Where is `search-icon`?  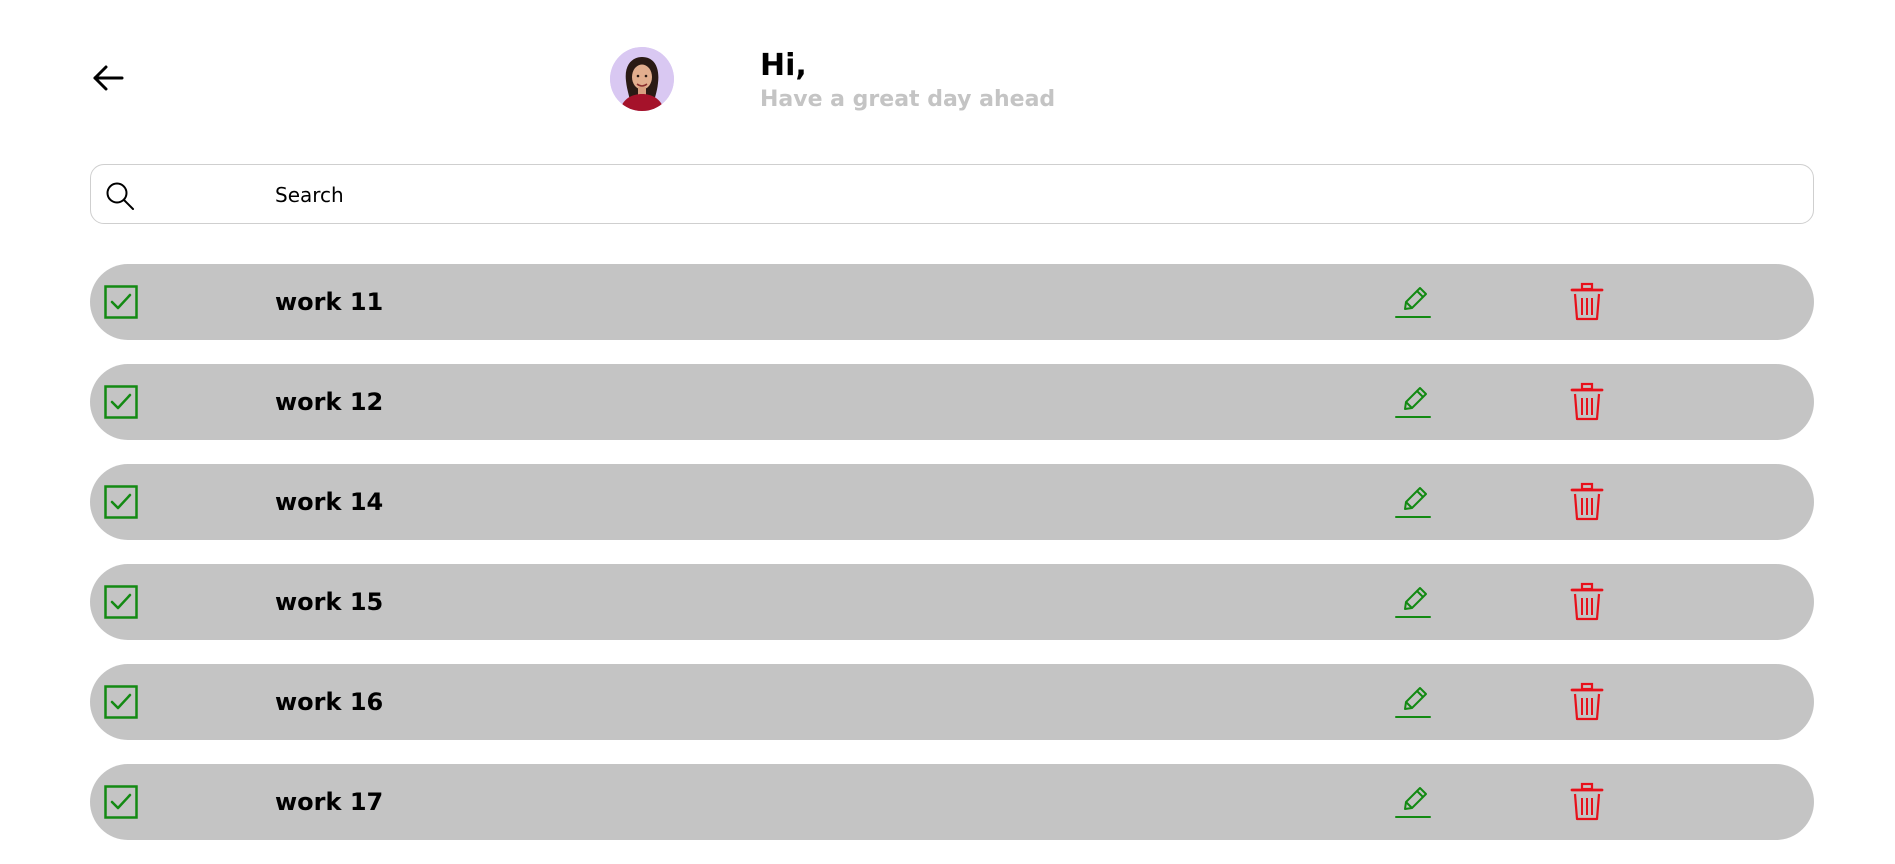
search-icon is located at coordinates (120, 196).